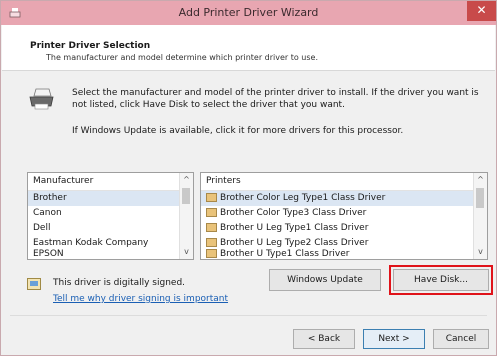 This screenshot has width=497, height=356. I want to click on footer-separator, so click(248, 315).